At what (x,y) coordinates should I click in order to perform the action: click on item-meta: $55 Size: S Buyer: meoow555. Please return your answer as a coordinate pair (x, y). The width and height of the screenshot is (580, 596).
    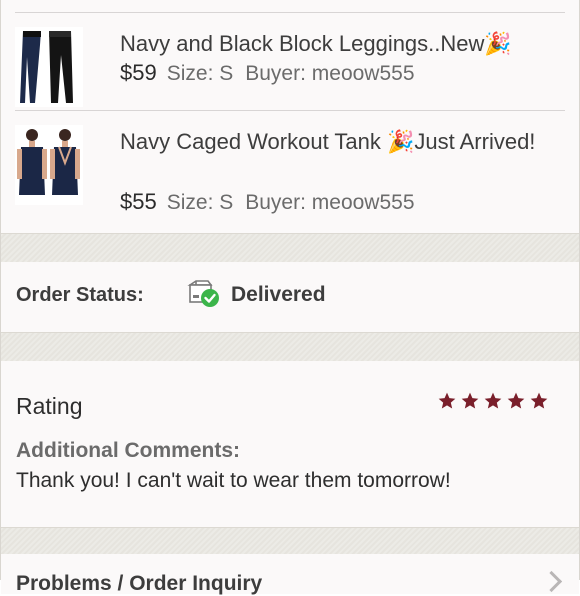
    Looking at the image, I should click on (267, 202).